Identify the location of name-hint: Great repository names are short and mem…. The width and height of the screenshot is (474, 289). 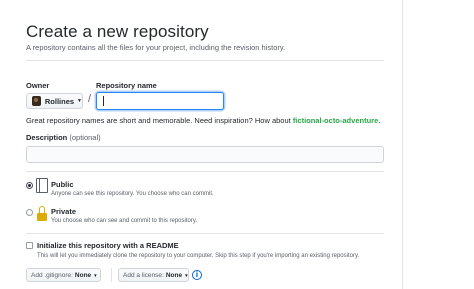
(203, 120).